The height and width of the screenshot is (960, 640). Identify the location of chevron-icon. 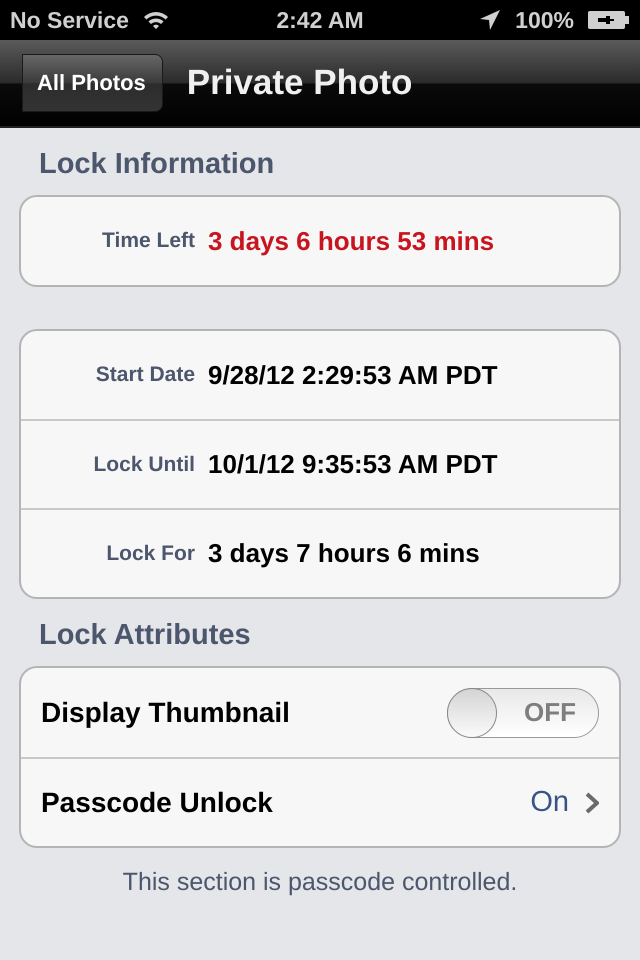
(592, 803).